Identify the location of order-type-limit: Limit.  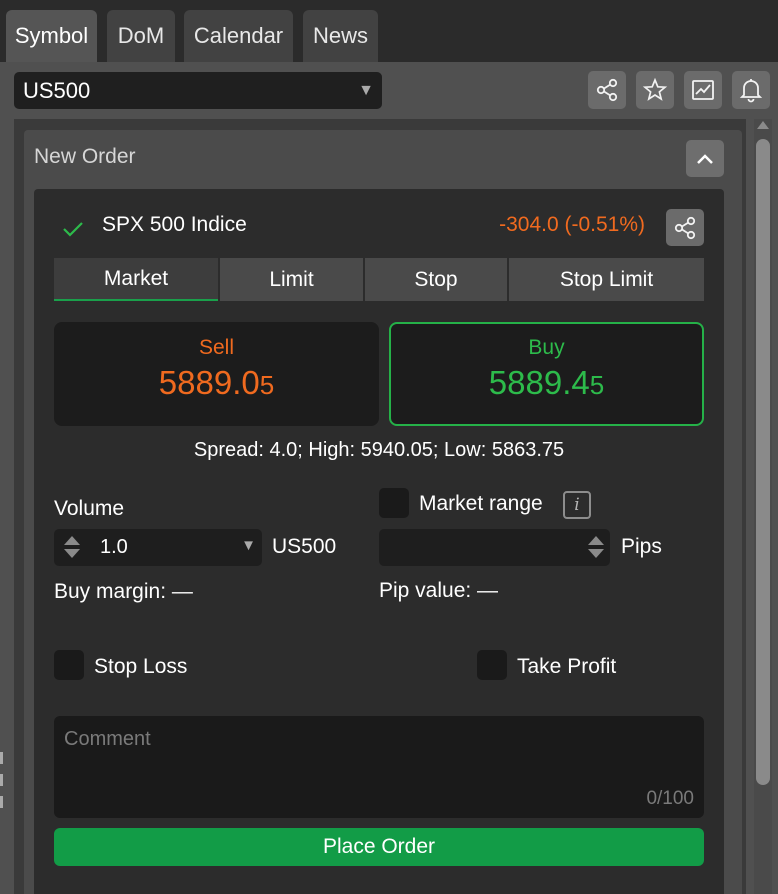
(291, 279).